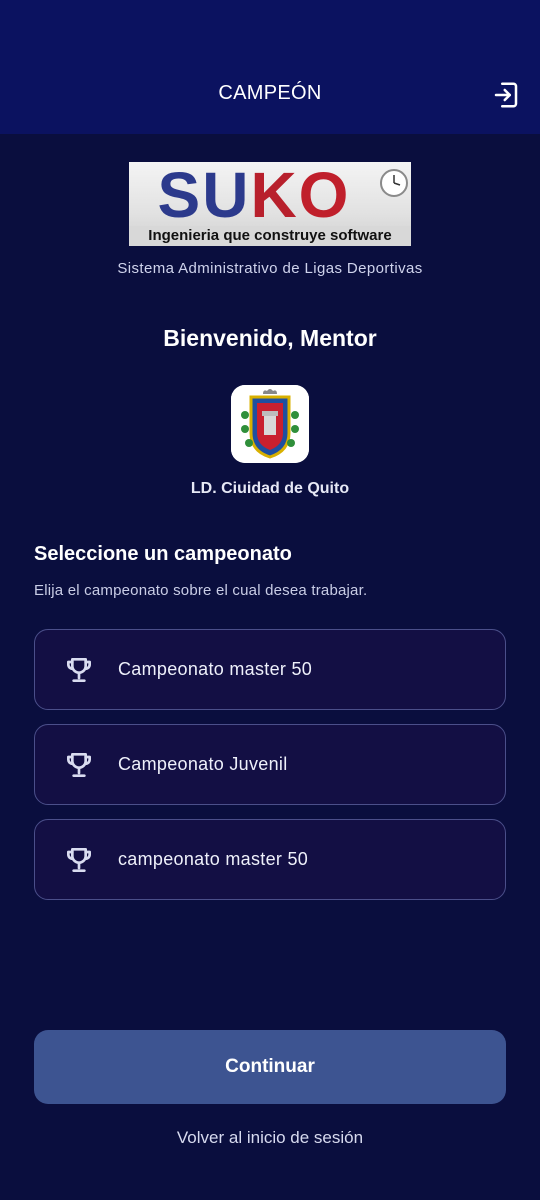 This screenshot has width=540, height=1200. I want to click on logout-button, so click(506, 95).